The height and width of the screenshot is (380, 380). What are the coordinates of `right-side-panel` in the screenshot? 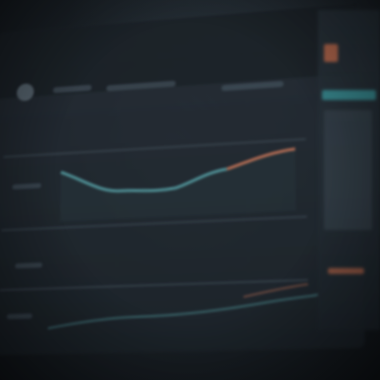 It's located at (349, 170).